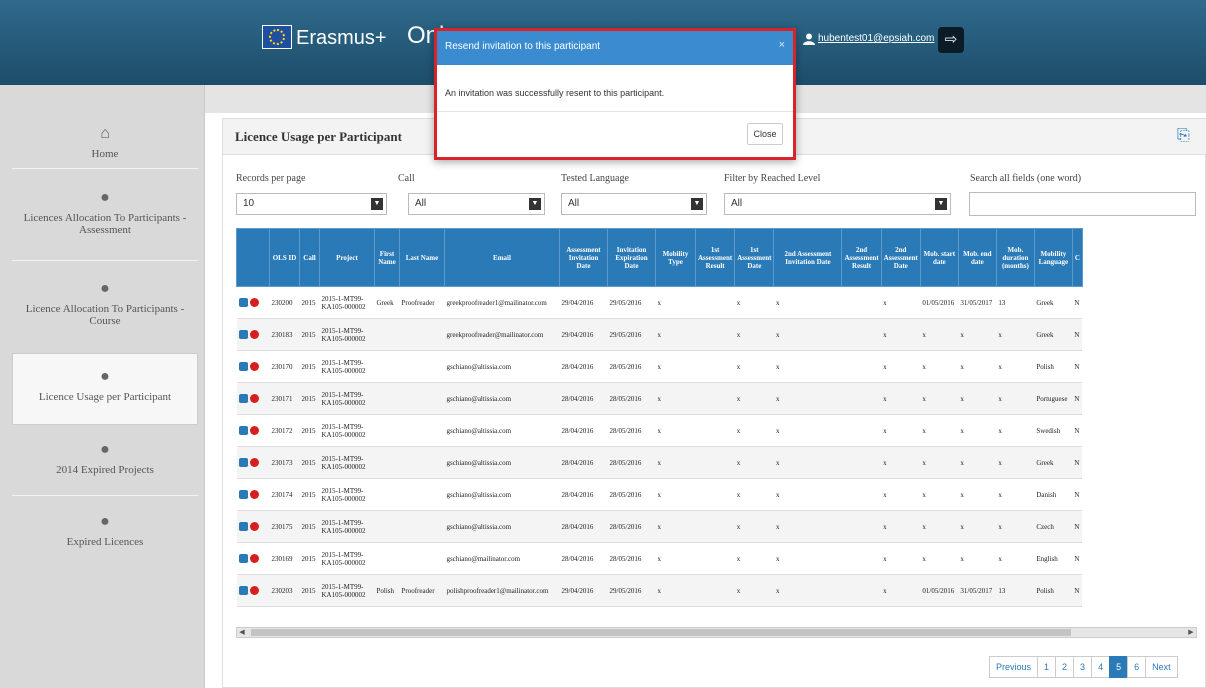 The width and height of the screenshot is (1206, 688). Describe the element at coordinates (861, 257) in the screenshot. I see `column-header: 2nd Assessment Result` at that location.